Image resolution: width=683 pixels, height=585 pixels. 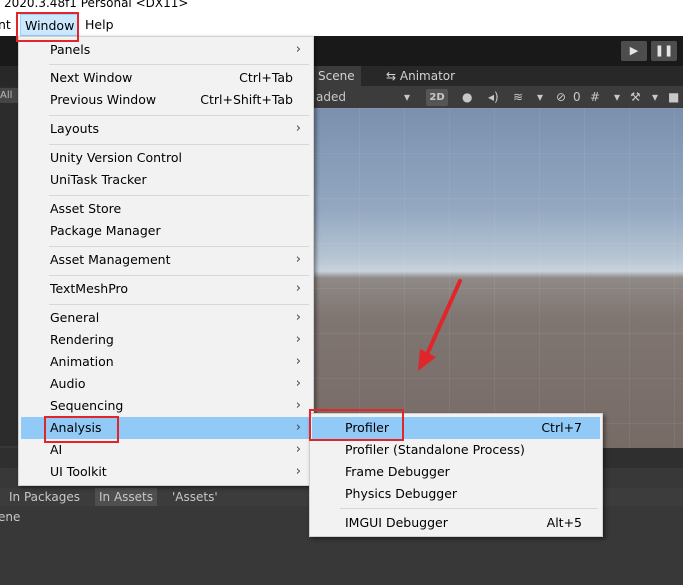 I want to click on menu-item-label: Profiler (Standalone Process), so click(x=435, y=449).